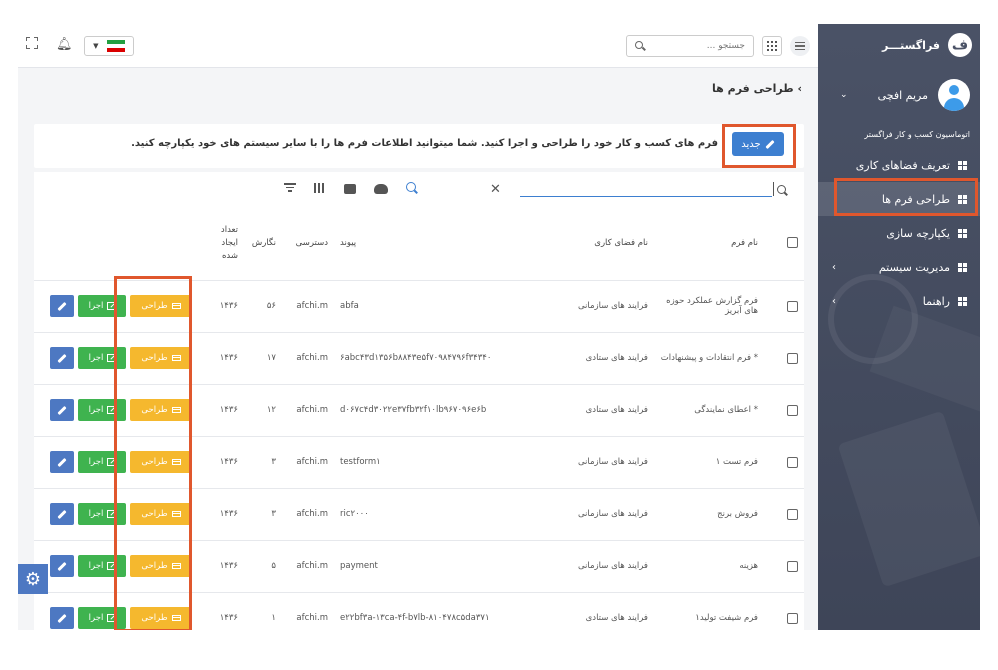 Image resolution: width=998 pixels, height=670 pixels. What do you see at coordinates (700, 46) in the screenshot?
I see `search-input` at bounding box center [700, 46].